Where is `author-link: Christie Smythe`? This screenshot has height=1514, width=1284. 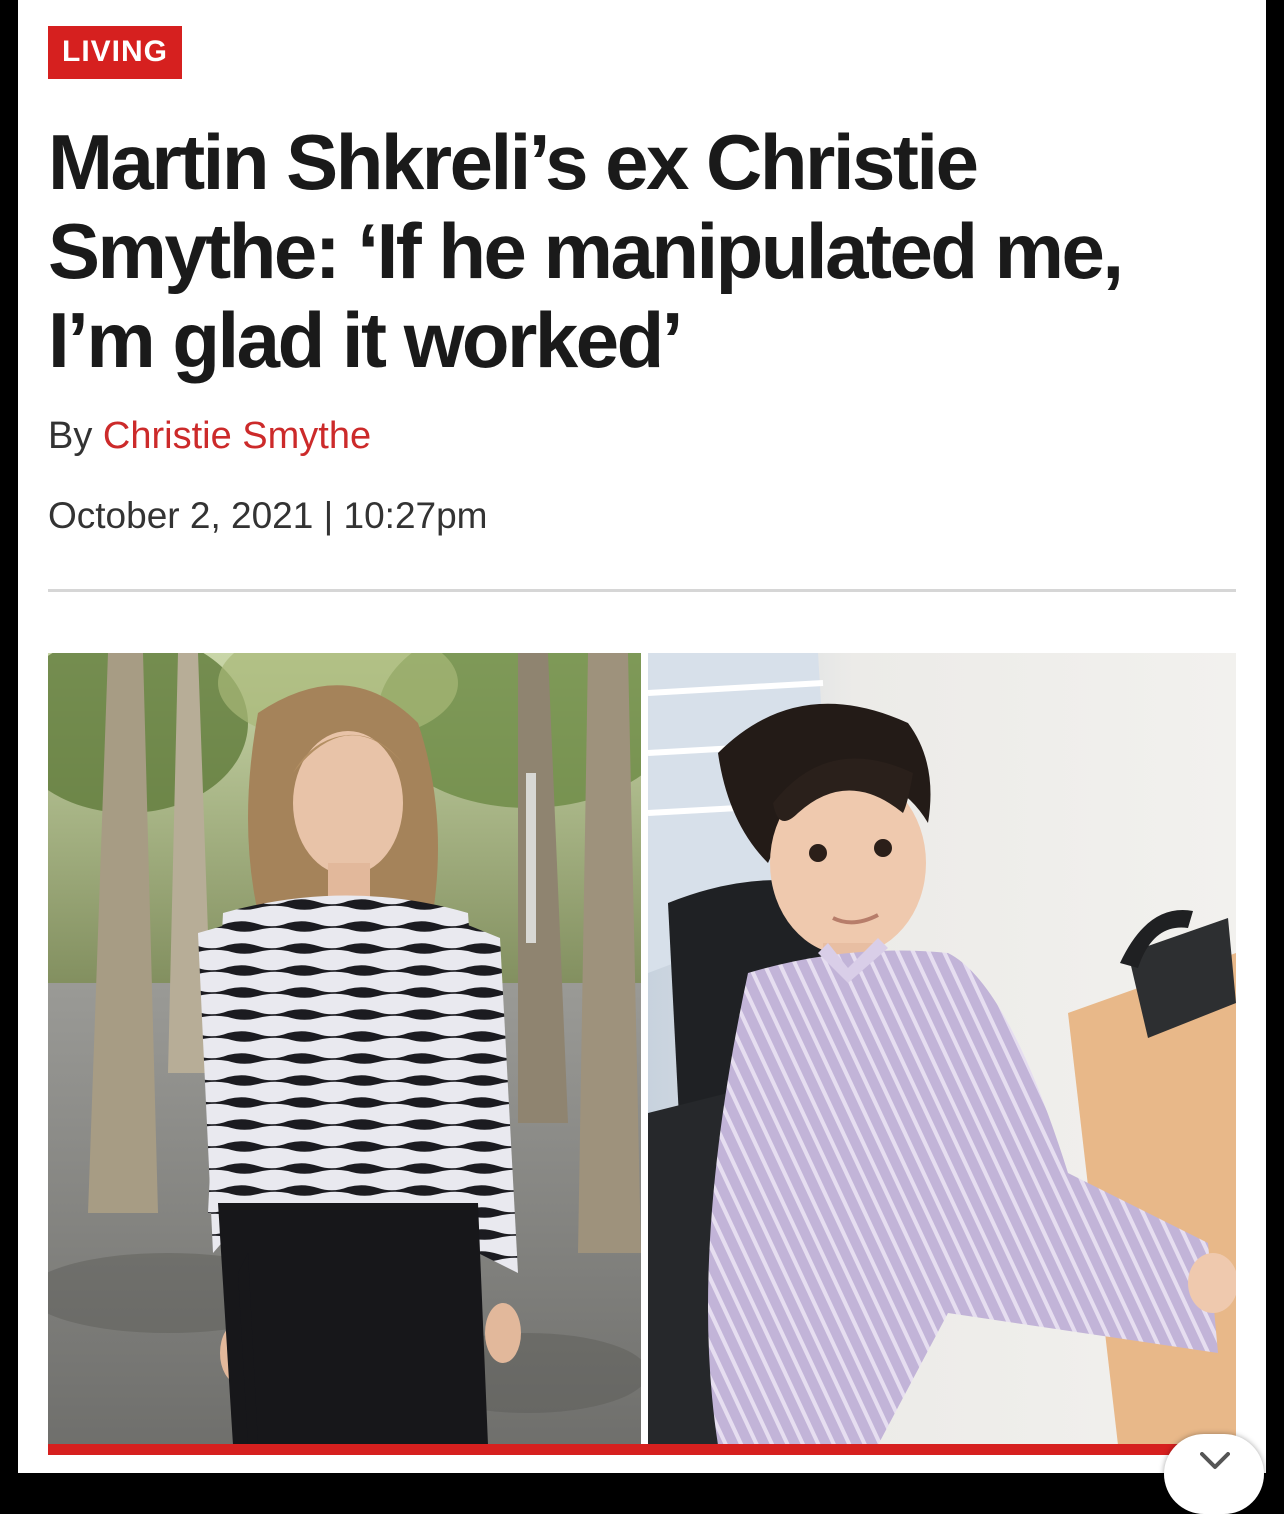 author-link: Christie Smythe is located at coordinates (237, 436).